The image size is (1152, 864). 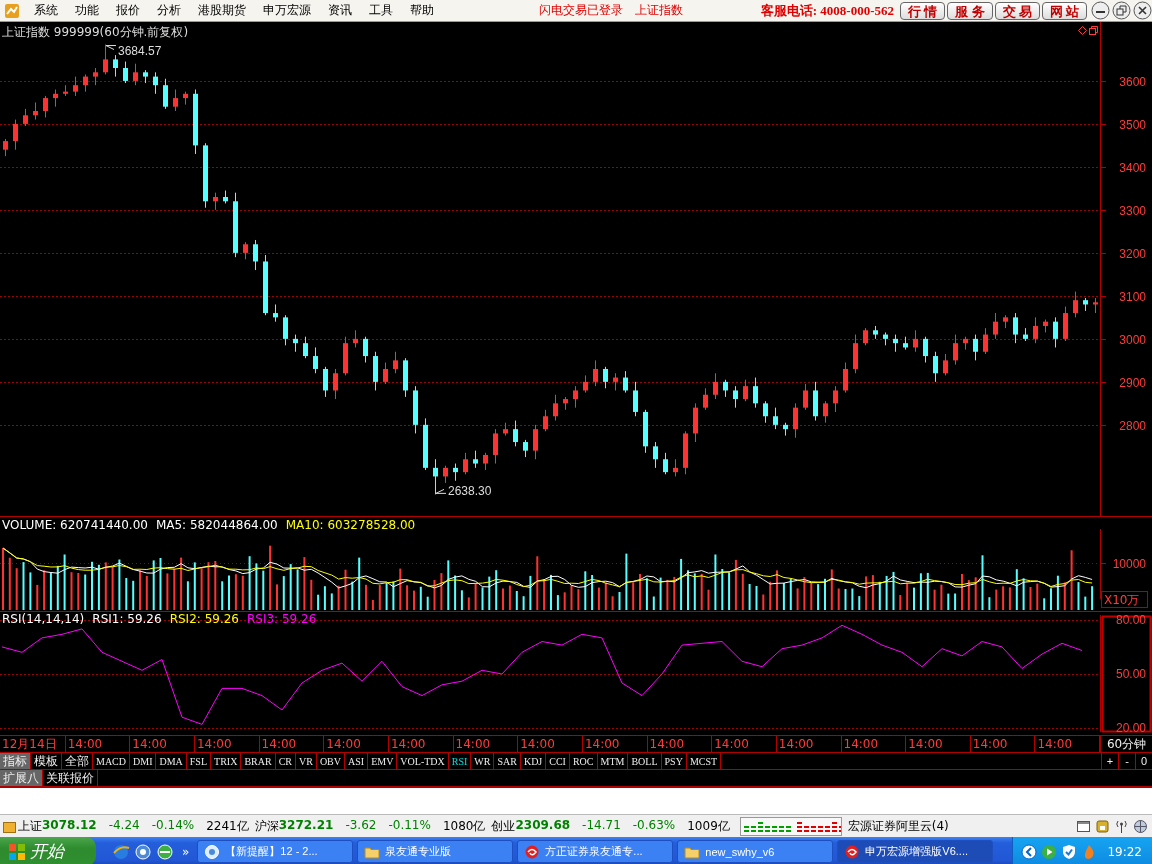 I want to click on view-tab: 指标, so click(x=15, y=761).